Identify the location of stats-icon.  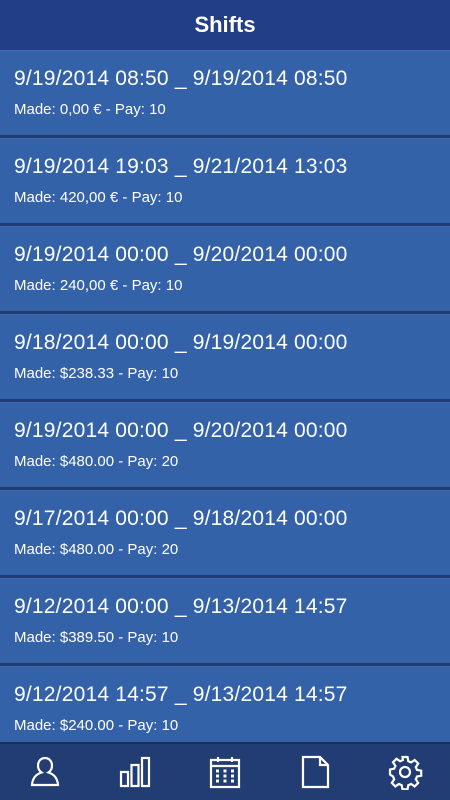
(135, 772).